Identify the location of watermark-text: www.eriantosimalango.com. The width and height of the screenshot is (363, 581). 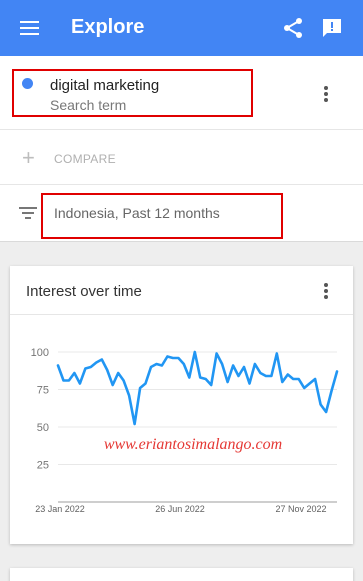
(193, 444).